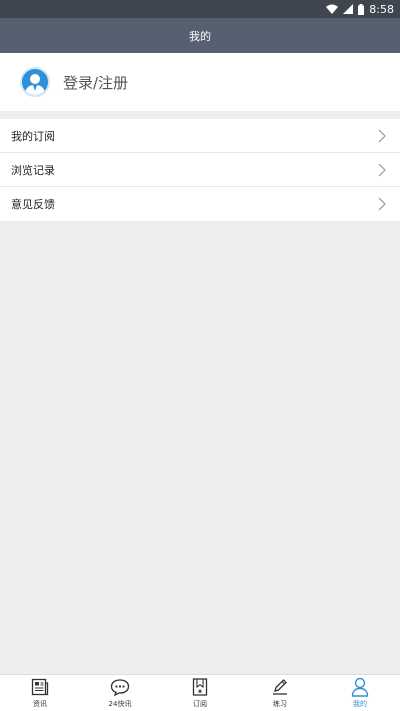 This screenshot has height=711, width=400. I want to click on battery-icon, so click(361, 9).